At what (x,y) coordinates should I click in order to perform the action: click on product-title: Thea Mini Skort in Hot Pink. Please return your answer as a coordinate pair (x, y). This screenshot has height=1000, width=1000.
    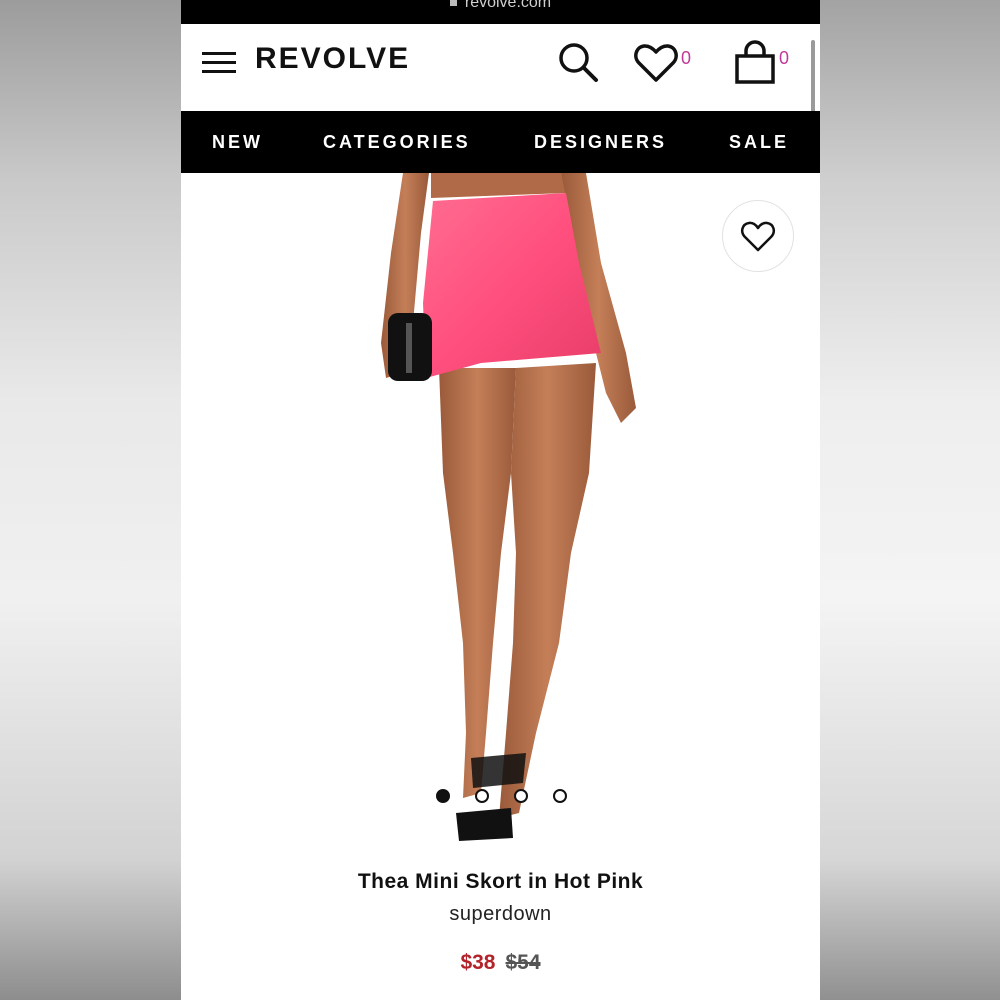
    Looking at the image, I should click on (500, 881).